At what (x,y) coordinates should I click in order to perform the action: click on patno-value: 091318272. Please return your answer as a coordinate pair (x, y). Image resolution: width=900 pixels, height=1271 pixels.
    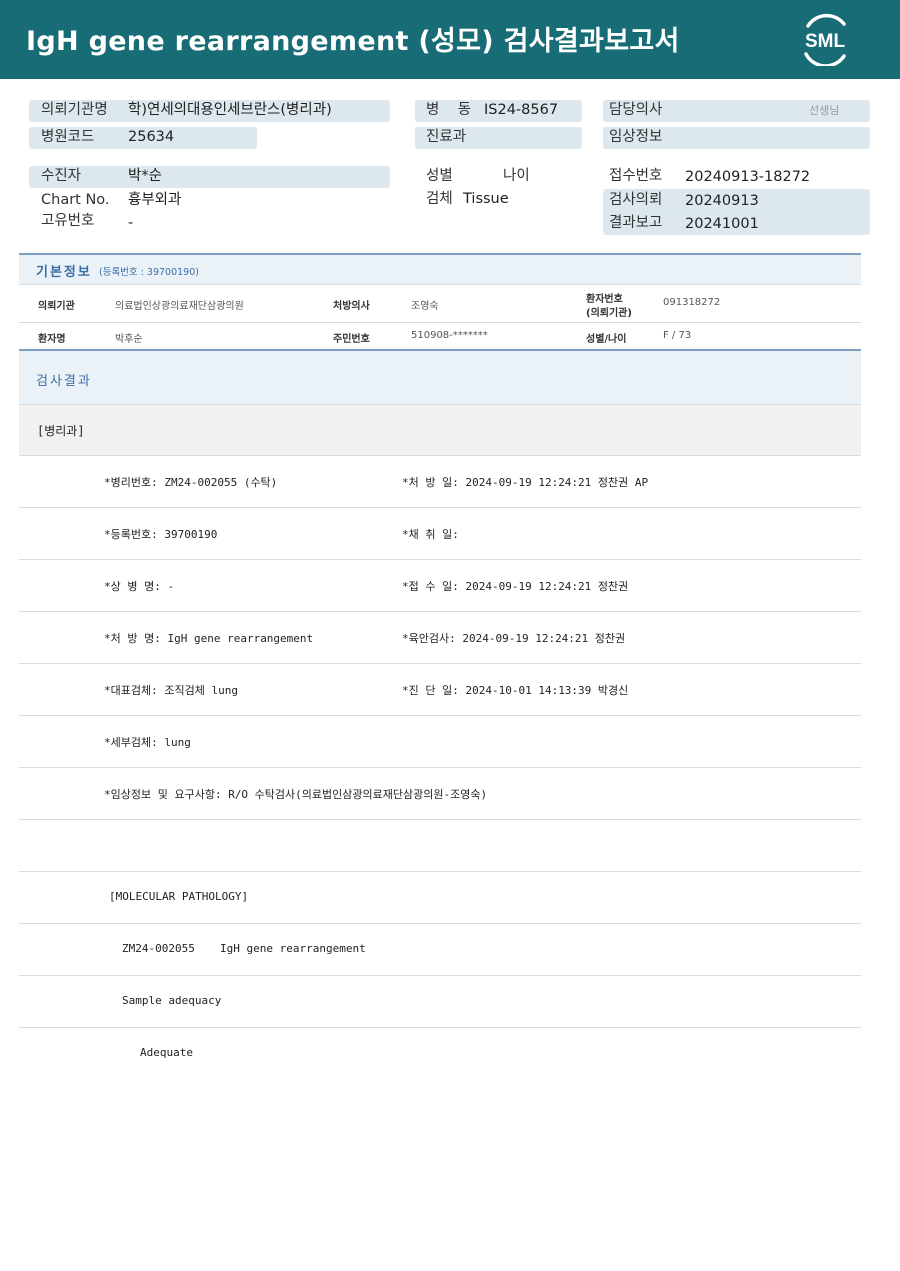
    Looking at the image, I should click on (692, 302).